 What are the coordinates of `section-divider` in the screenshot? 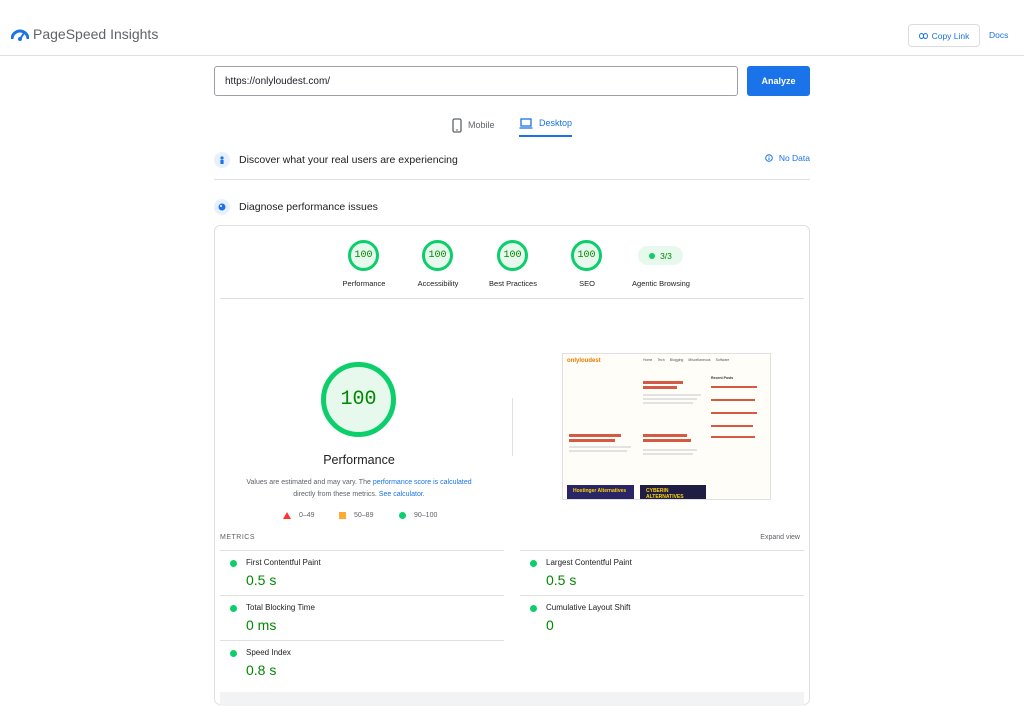 It's located at (512, 179).